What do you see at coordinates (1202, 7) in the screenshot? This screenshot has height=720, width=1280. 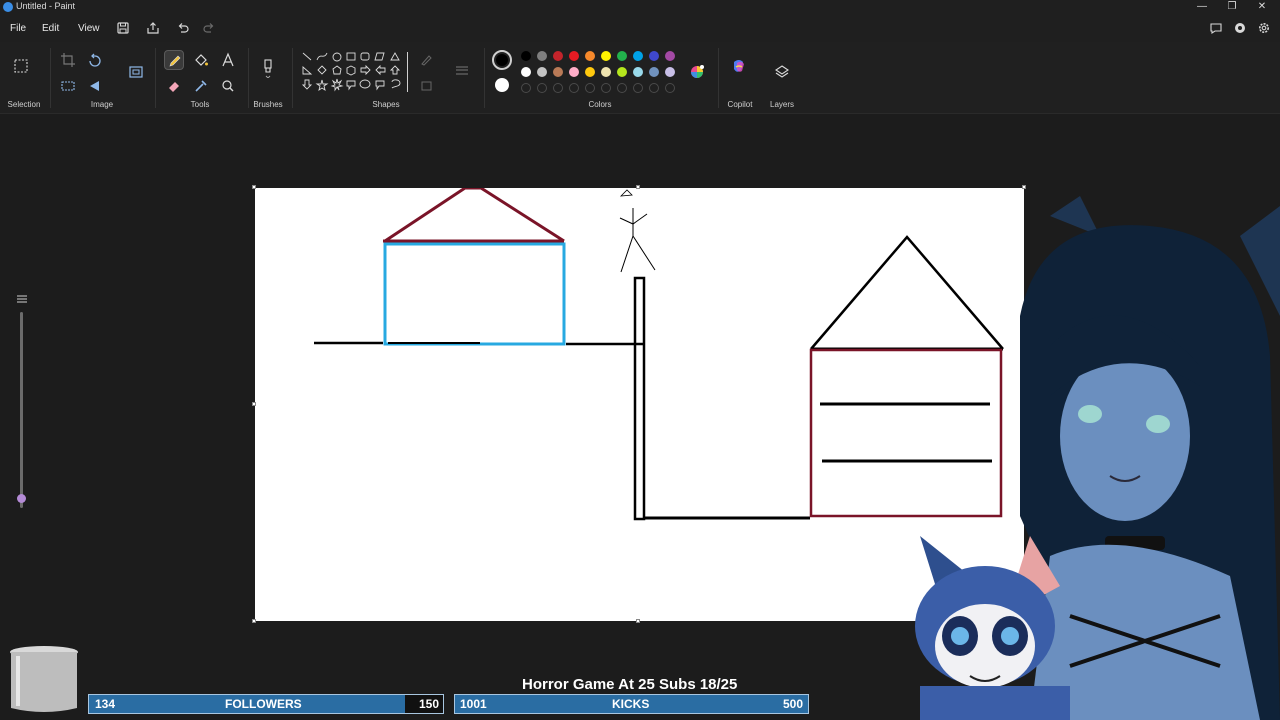 I see `minimize-button: —` at bounding box center [1202, 7].